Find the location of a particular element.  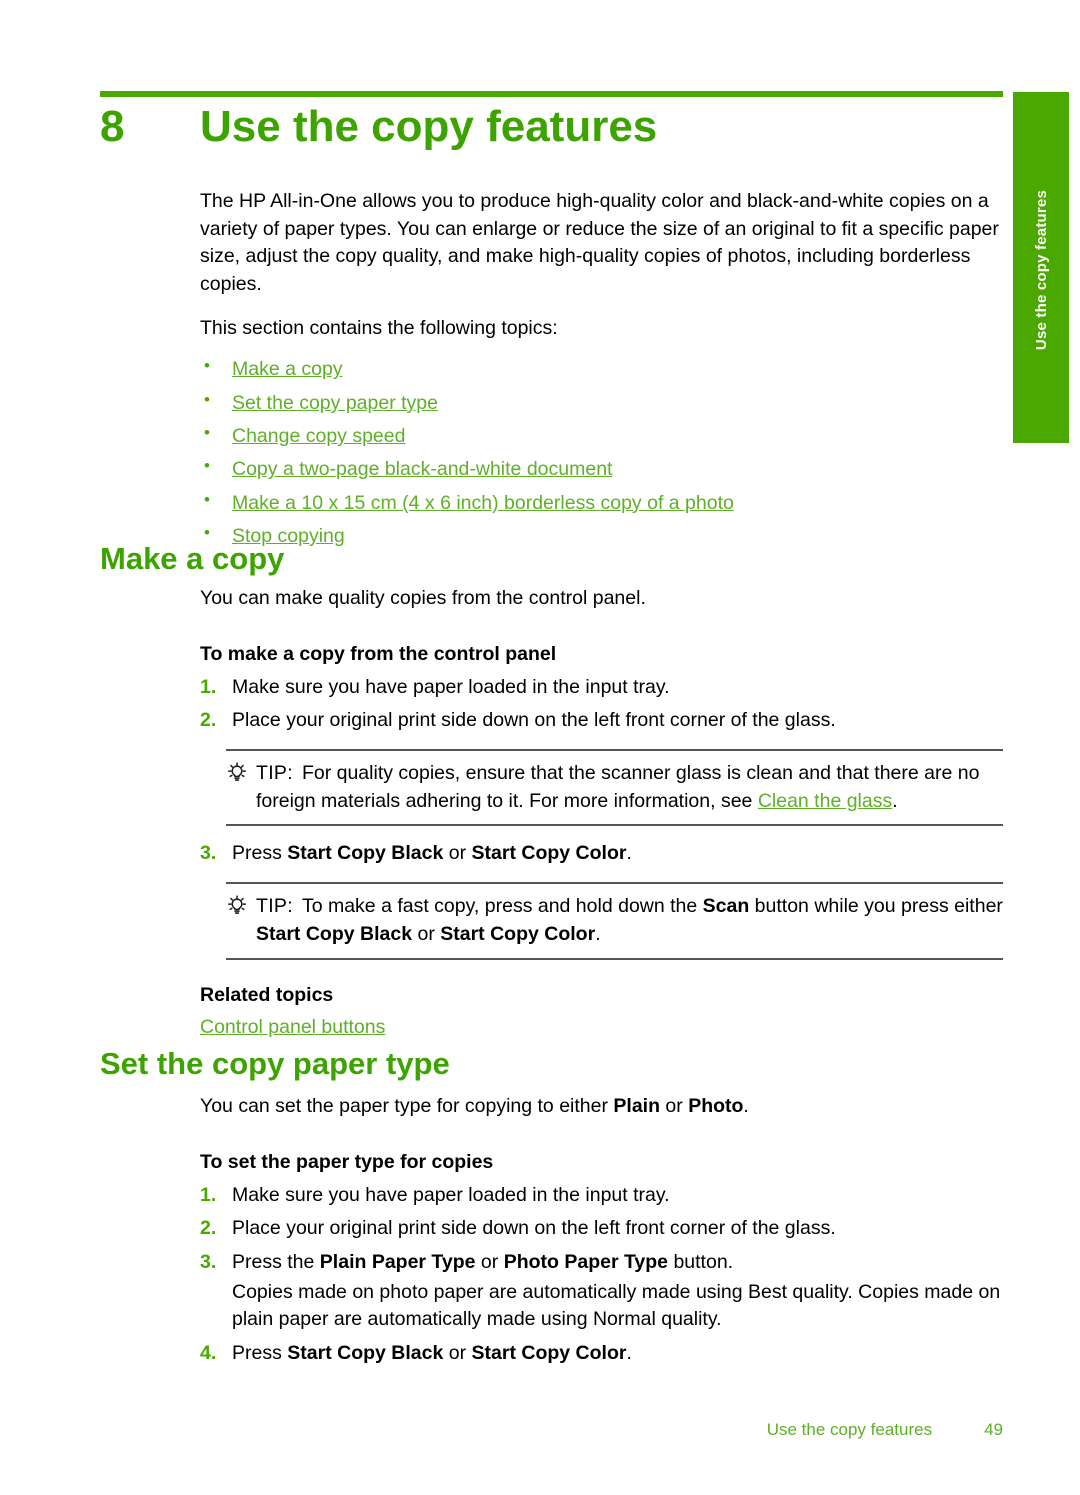

chapter-heading: 8 Use the copy features is located at coordinates (551, 126).